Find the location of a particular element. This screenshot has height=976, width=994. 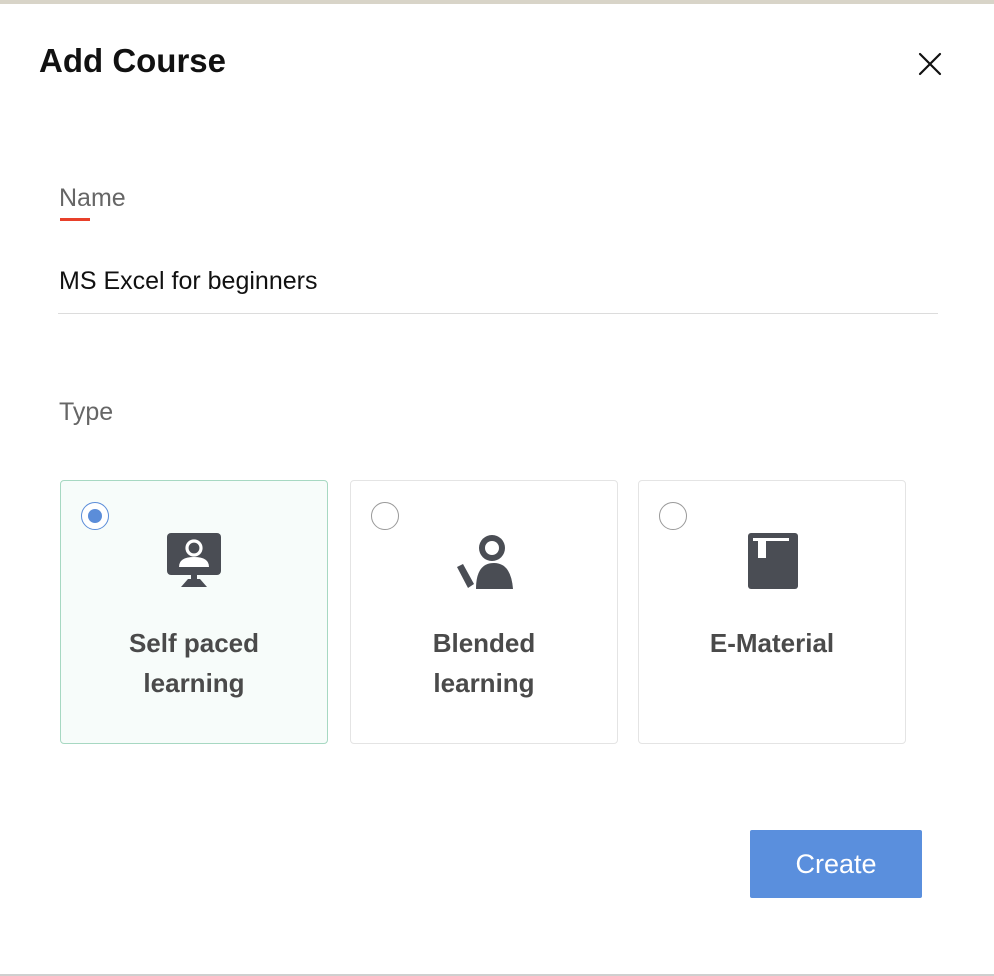

course-name-input is located at coordinates (498, 282).